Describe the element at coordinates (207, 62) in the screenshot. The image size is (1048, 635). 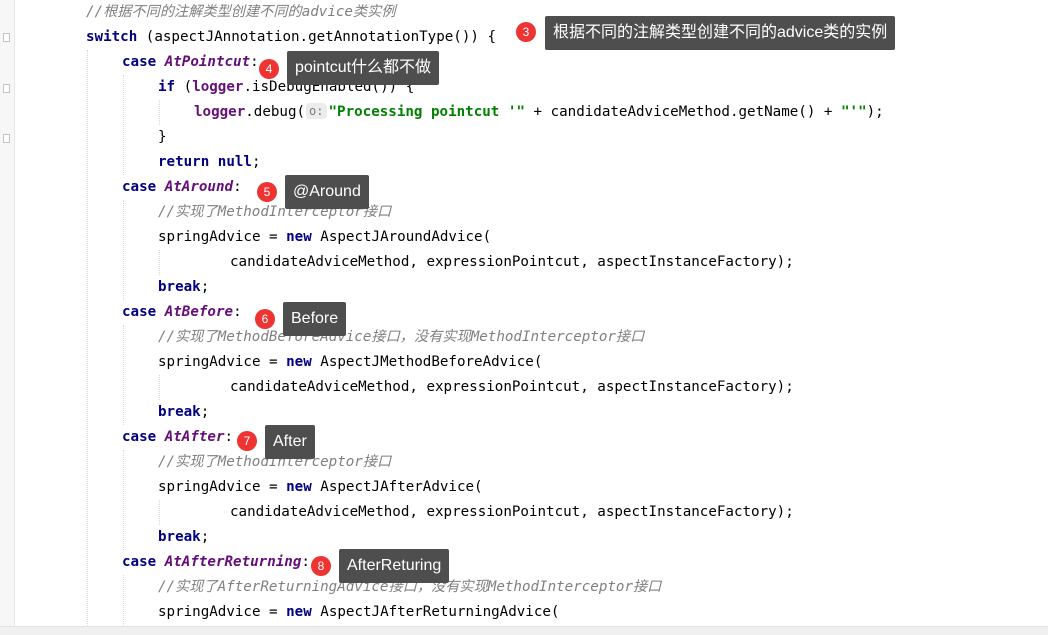
I see `code-token: AtPointcut` at that location.